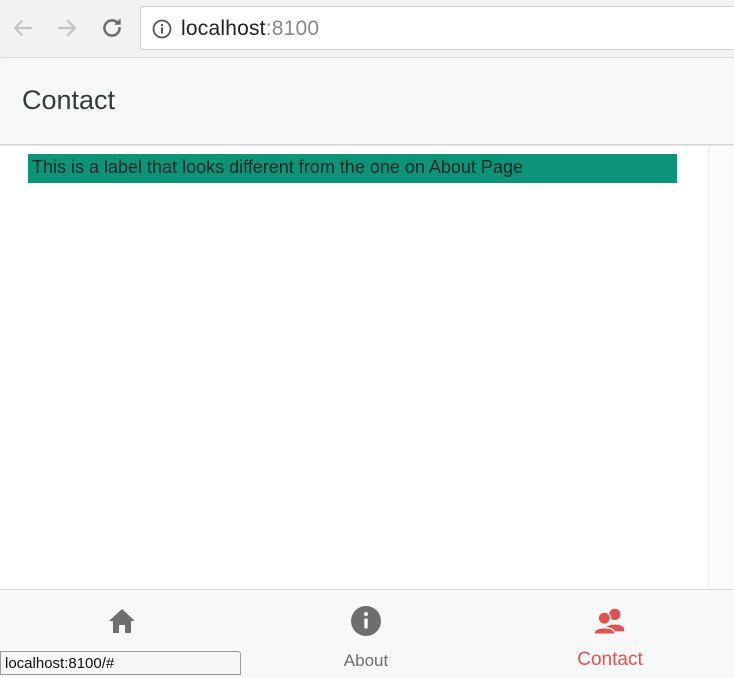 Image resolution: width=734 pixels, height=678 pixels. I want to click on home-icon, so click(122, 621).